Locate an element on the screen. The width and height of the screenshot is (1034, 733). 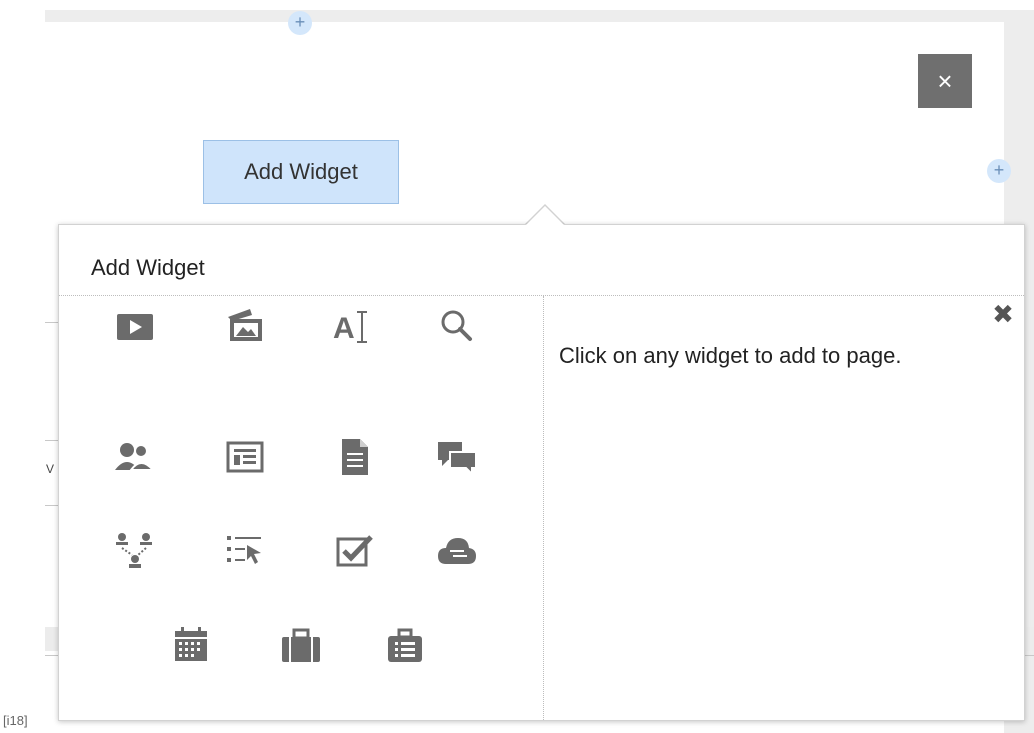
popover-column-divider is located at coordinates (543, 508).